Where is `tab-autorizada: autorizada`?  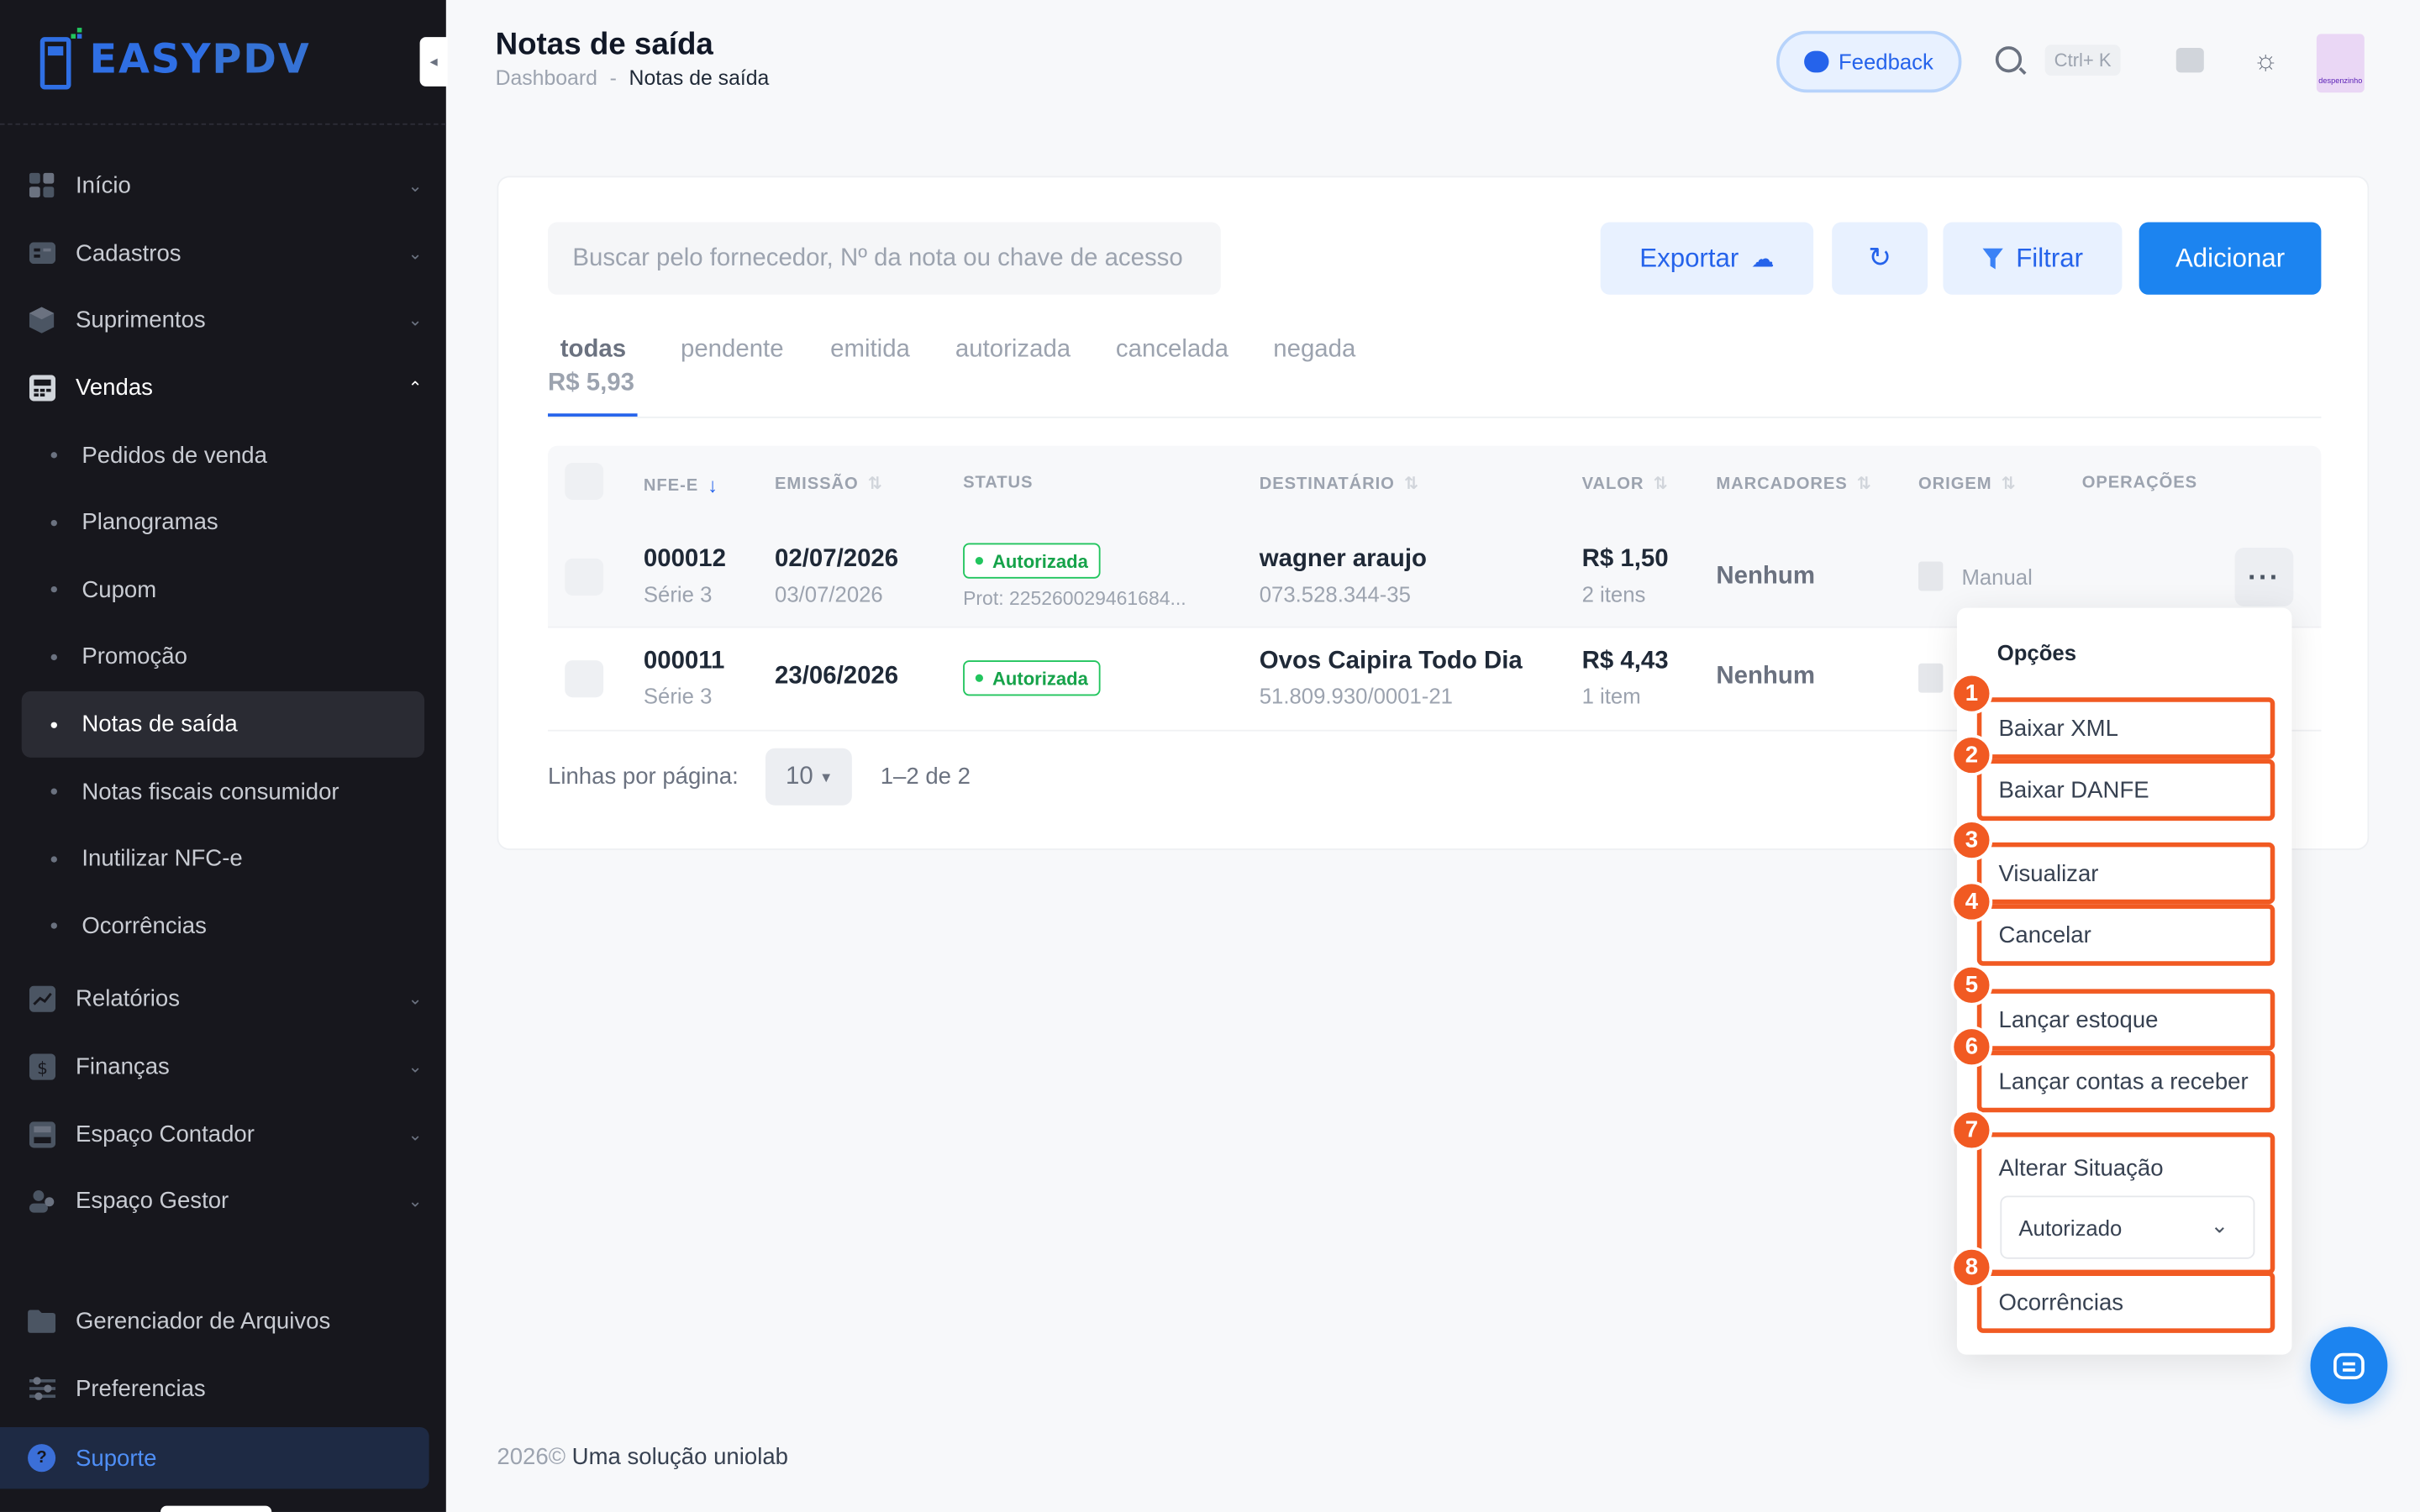
tab-autorizada: autorizada is located at coordinates (1013, 350).